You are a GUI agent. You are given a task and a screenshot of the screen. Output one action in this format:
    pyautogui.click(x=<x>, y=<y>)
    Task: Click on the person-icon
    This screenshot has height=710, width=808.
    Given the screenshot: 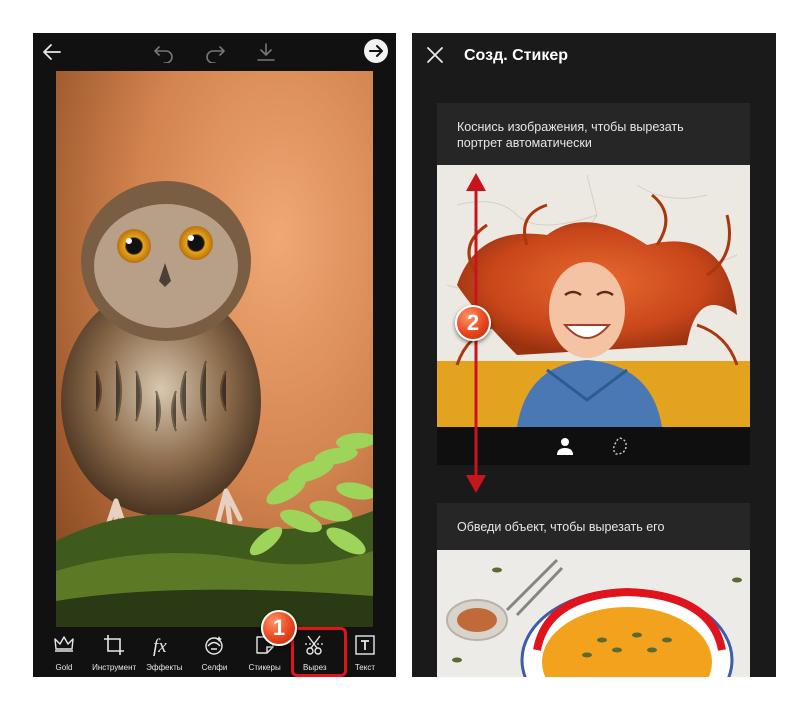 What is the action you would take?
    pyautogui.click(x=565, y=446)
    